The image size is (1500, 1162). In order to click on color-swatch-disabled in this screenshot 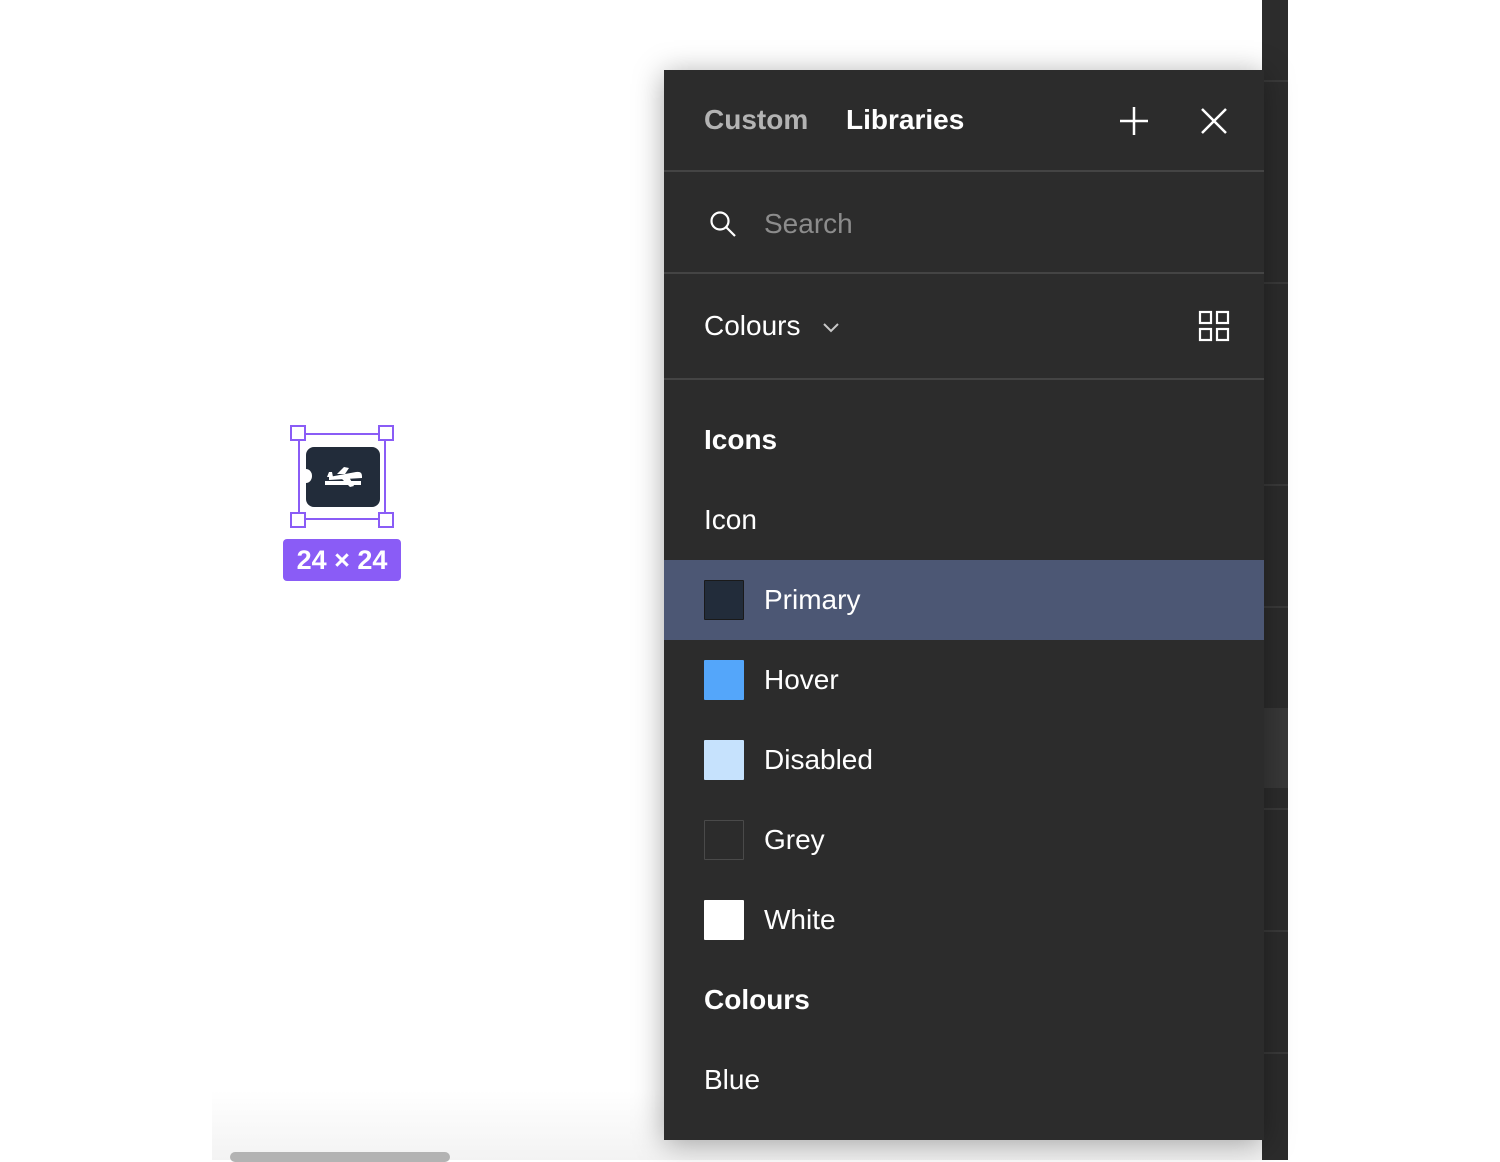, I will do `click(724, 760)`.